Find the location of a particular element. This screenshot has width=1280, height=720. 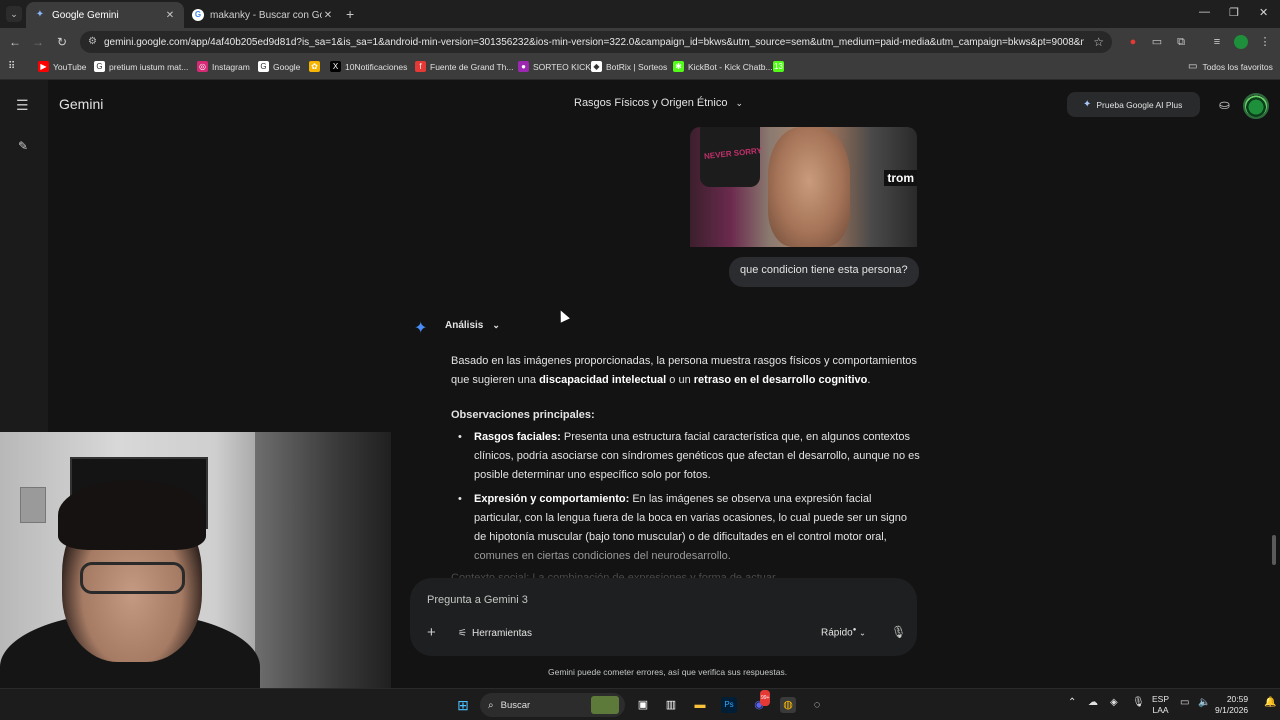

extension-card-icon: ▭ is located at coordinates (1157, 42).